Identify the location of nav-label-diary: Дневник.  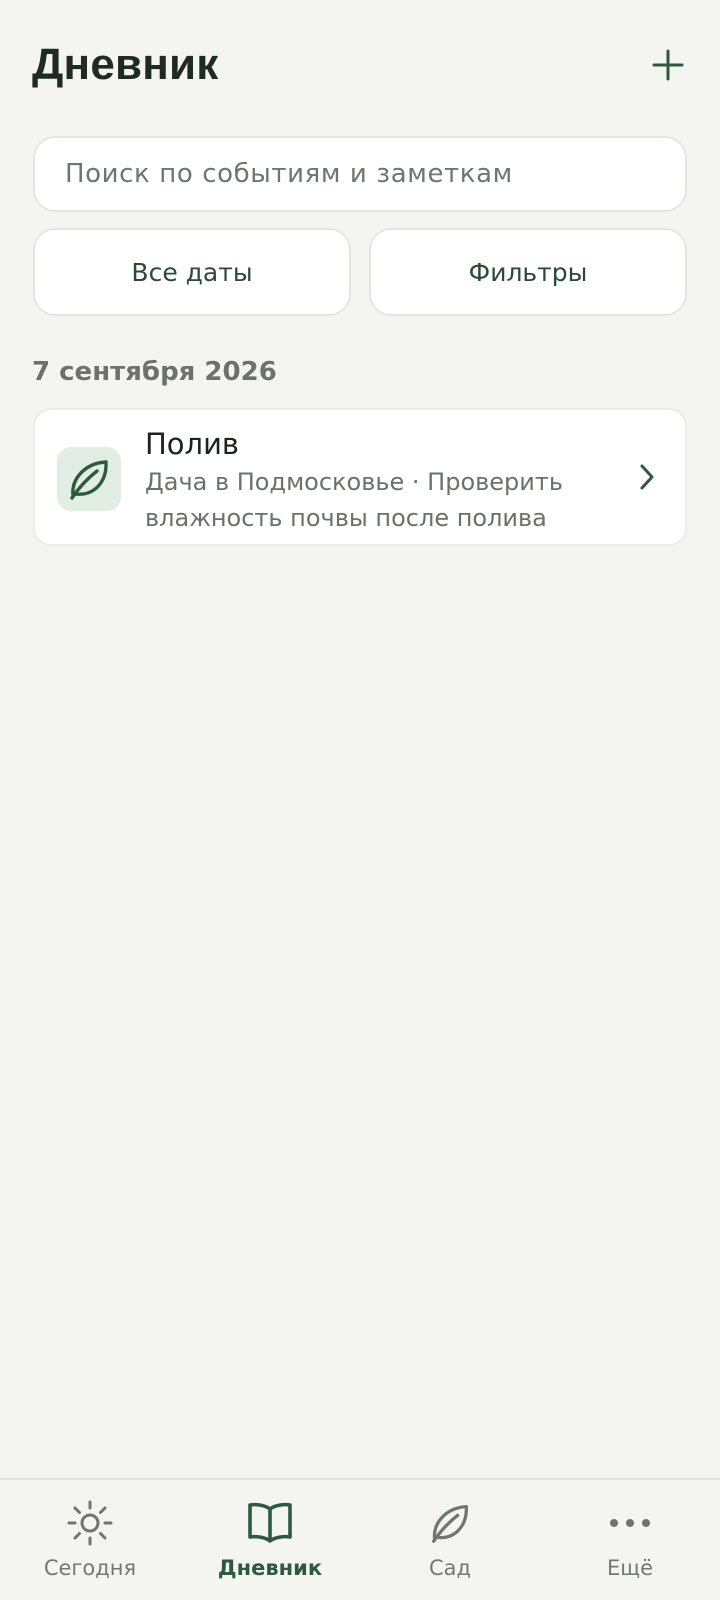
(270, 1568).